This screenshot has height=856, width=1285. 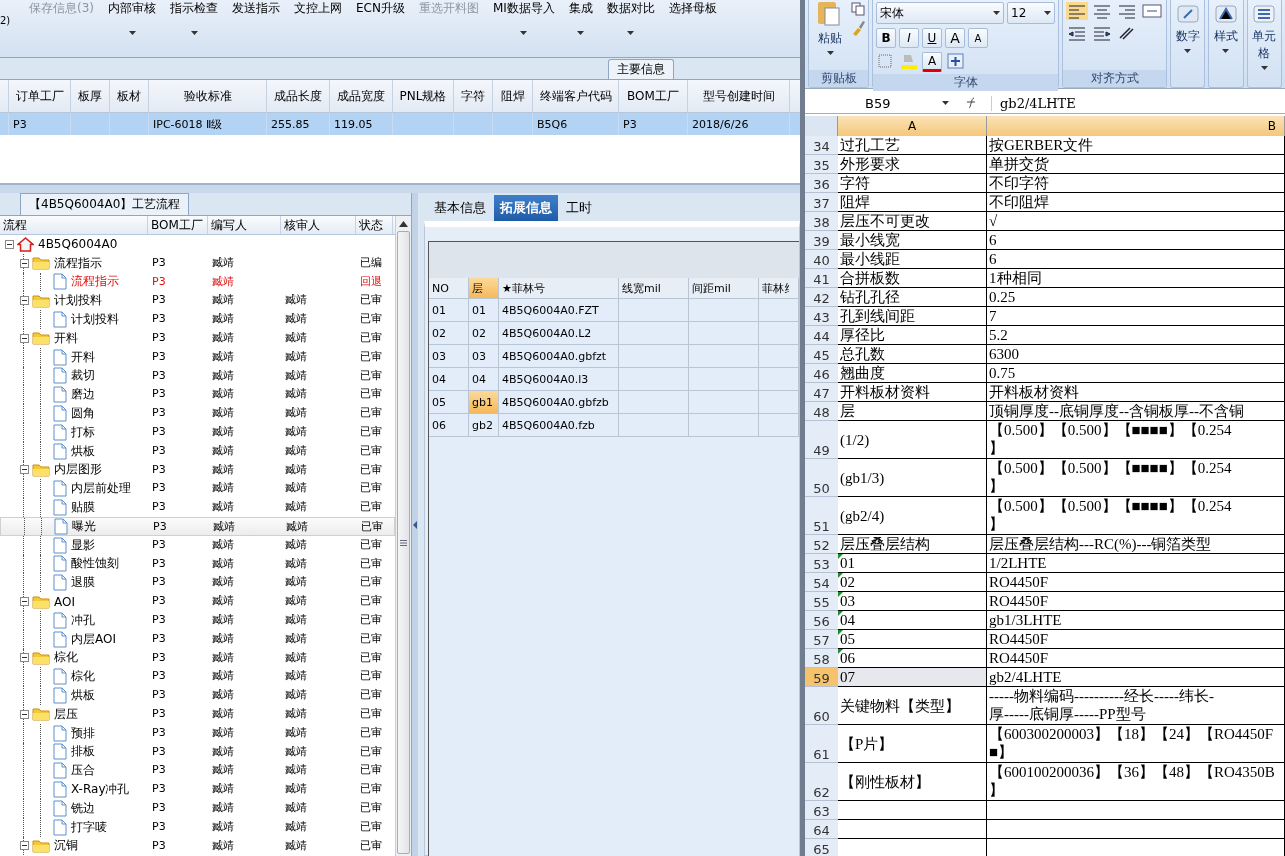 I want to click on row-header: 48, so click(x=821, y=411).